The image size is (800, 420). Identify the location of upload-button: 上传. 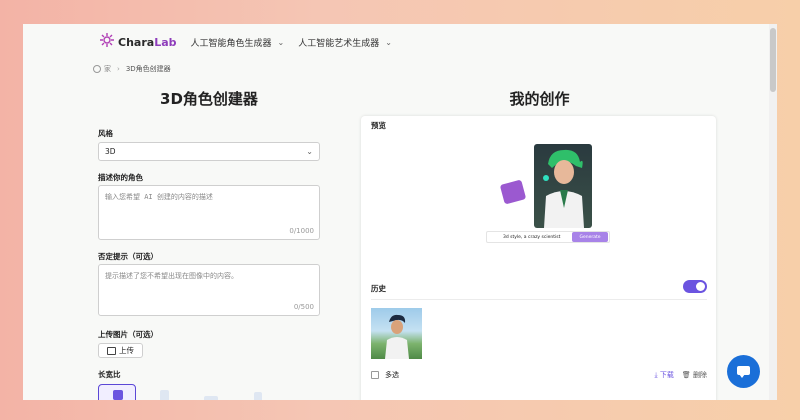
(120, 350).